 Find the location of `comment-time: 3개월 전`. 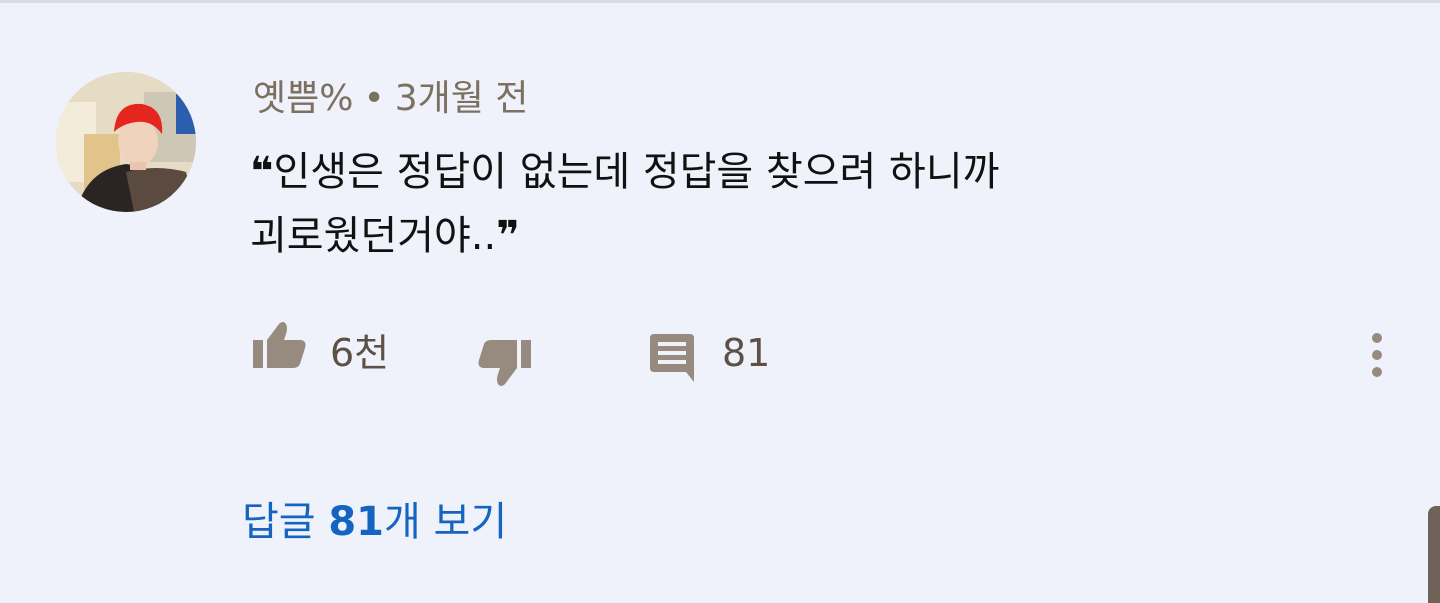

comment-time: 3개월 전 is located at coordinates (461, 98).